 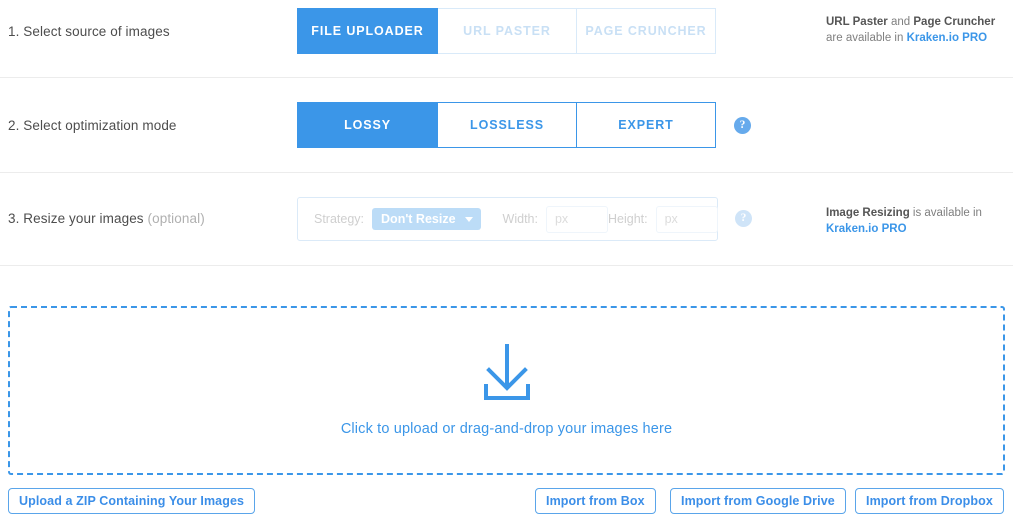 I want to click on source-tab-group: FILE UPLOADER URL PASTER PAGE CRUNCHER, so click(x=506, y=31).